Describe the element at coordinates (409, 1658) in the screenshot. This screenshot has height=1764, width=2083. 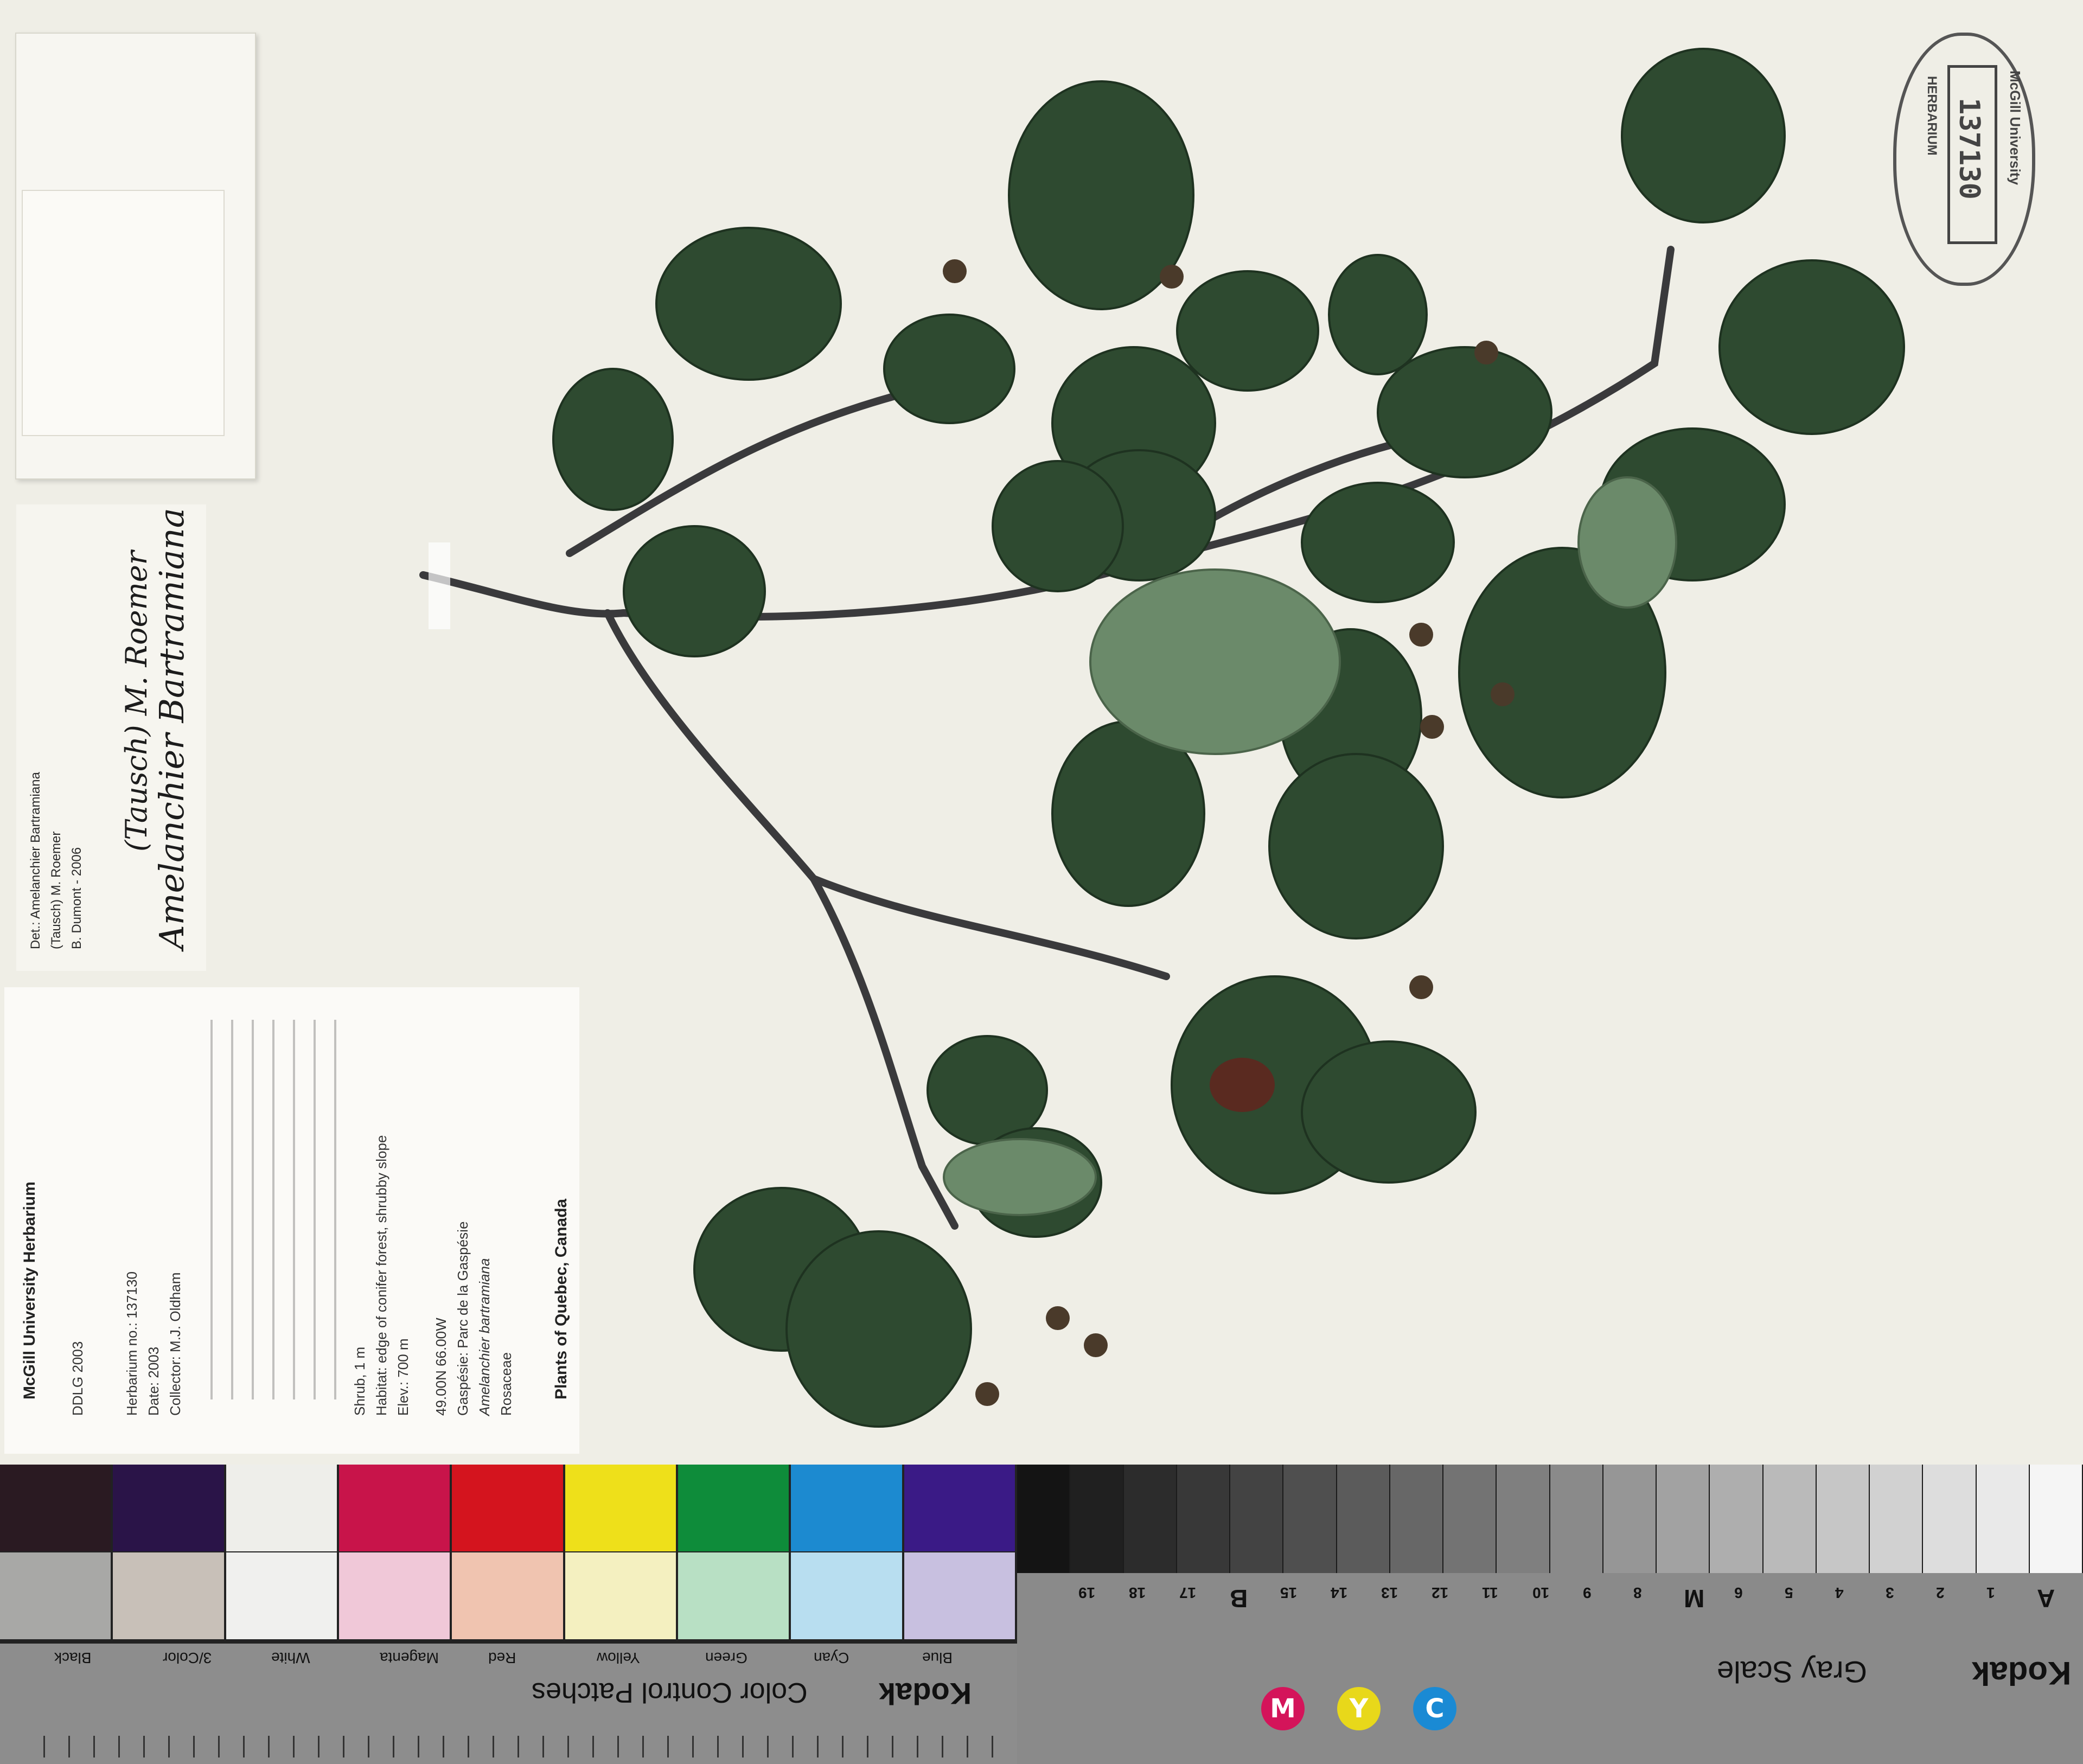
I see `patch-label: Magenta` at that location.